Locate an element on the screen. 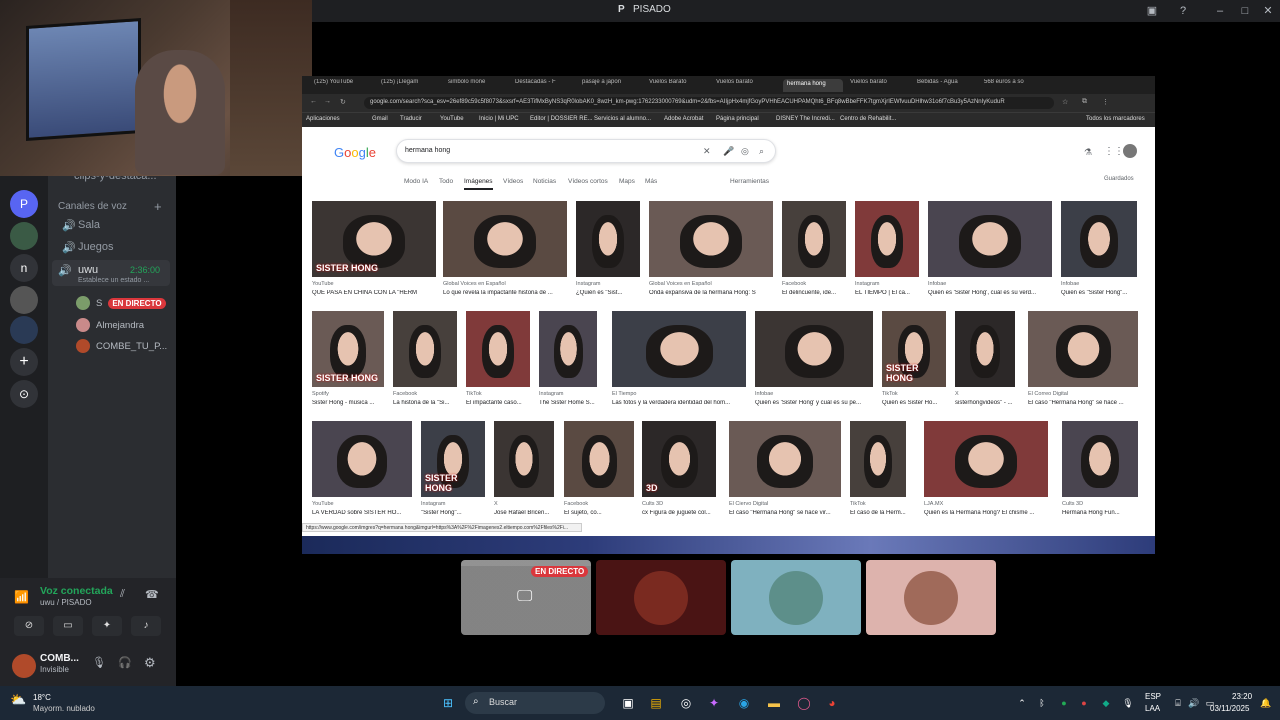 Image resolution: width=1280 pixels, height=720 pixels. tray-icon-1: ● is located at coordinates (1064, 703).